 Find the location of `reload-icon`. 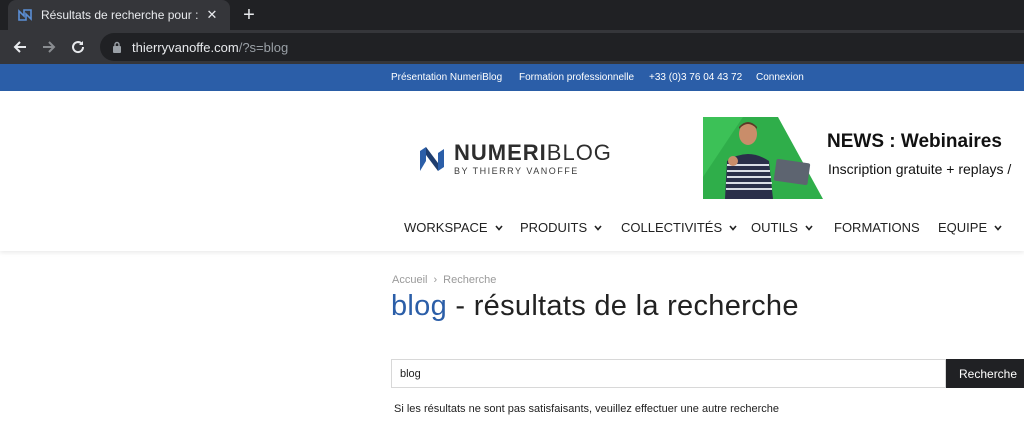

reload-icon is located at coordinates (78, 47).